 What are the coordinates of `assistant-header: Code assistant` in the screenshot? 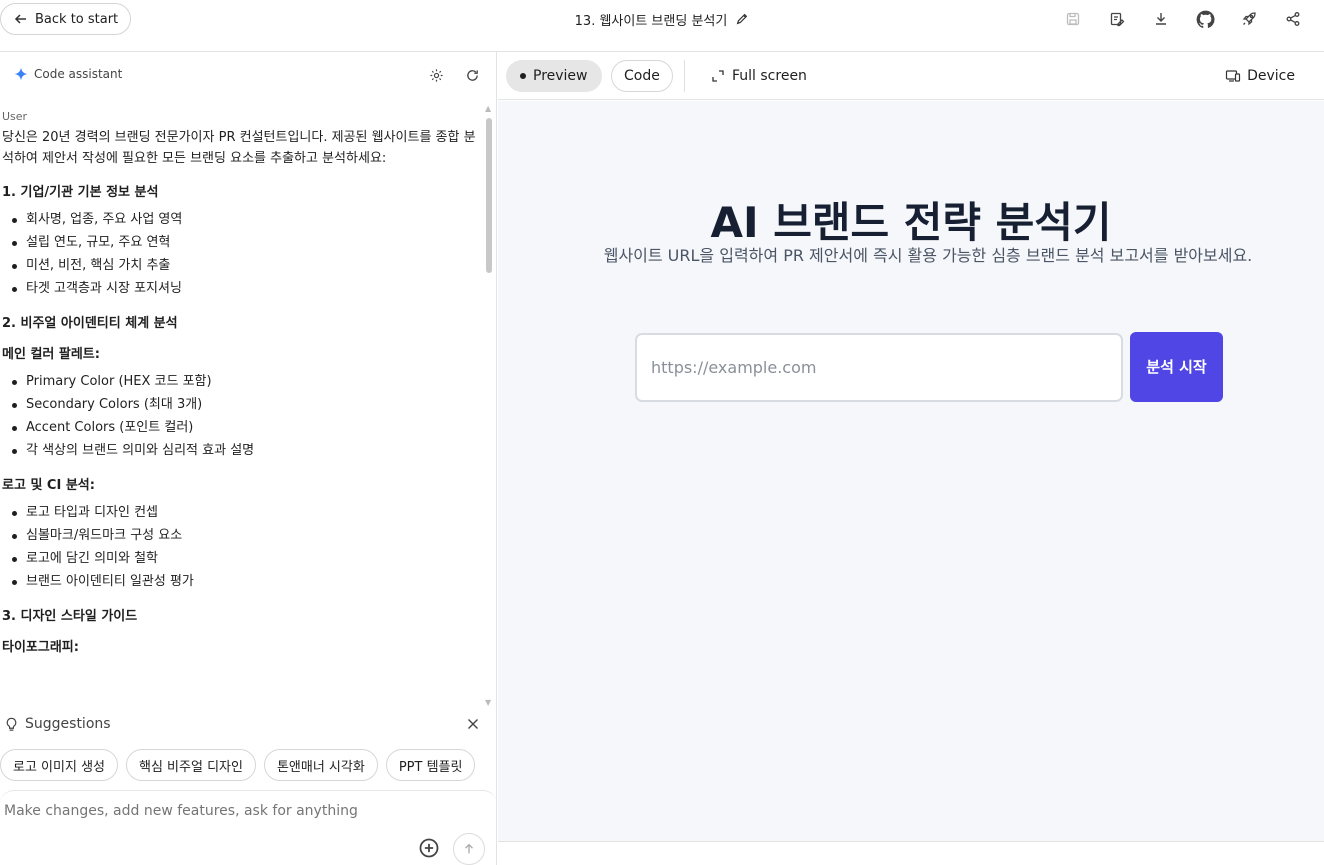 It's located at (248, 76).